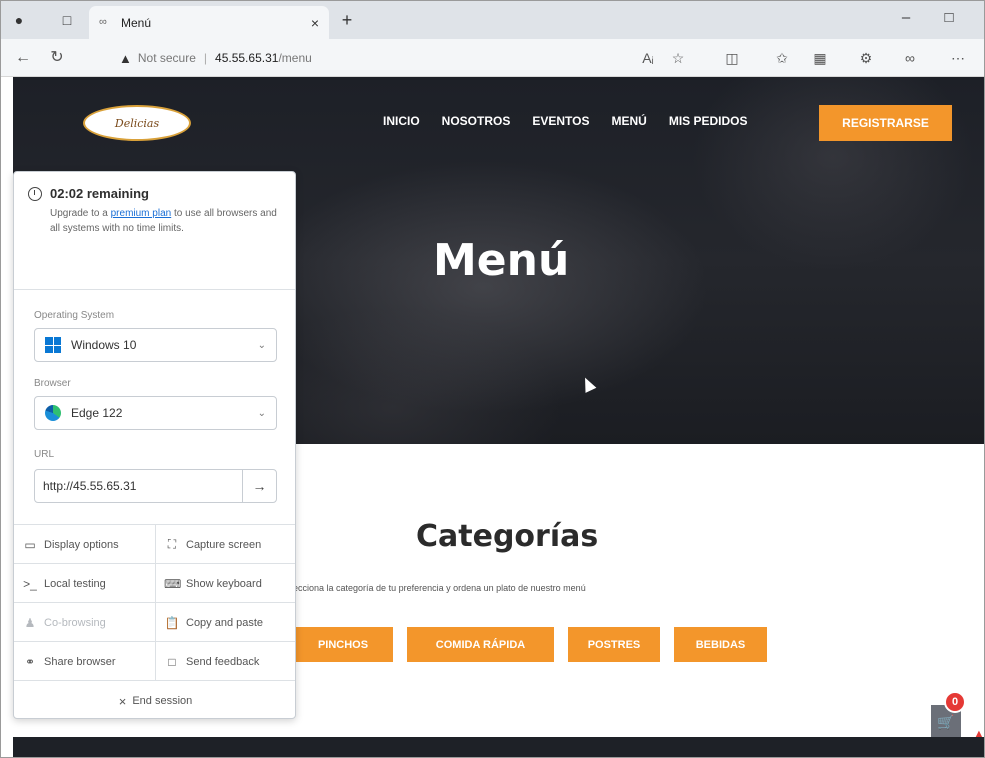 This screenshot has width=985, height=758. I want to click on category-comida-rapida-button: COMIDA RÁPIDA, so click(480, 644).